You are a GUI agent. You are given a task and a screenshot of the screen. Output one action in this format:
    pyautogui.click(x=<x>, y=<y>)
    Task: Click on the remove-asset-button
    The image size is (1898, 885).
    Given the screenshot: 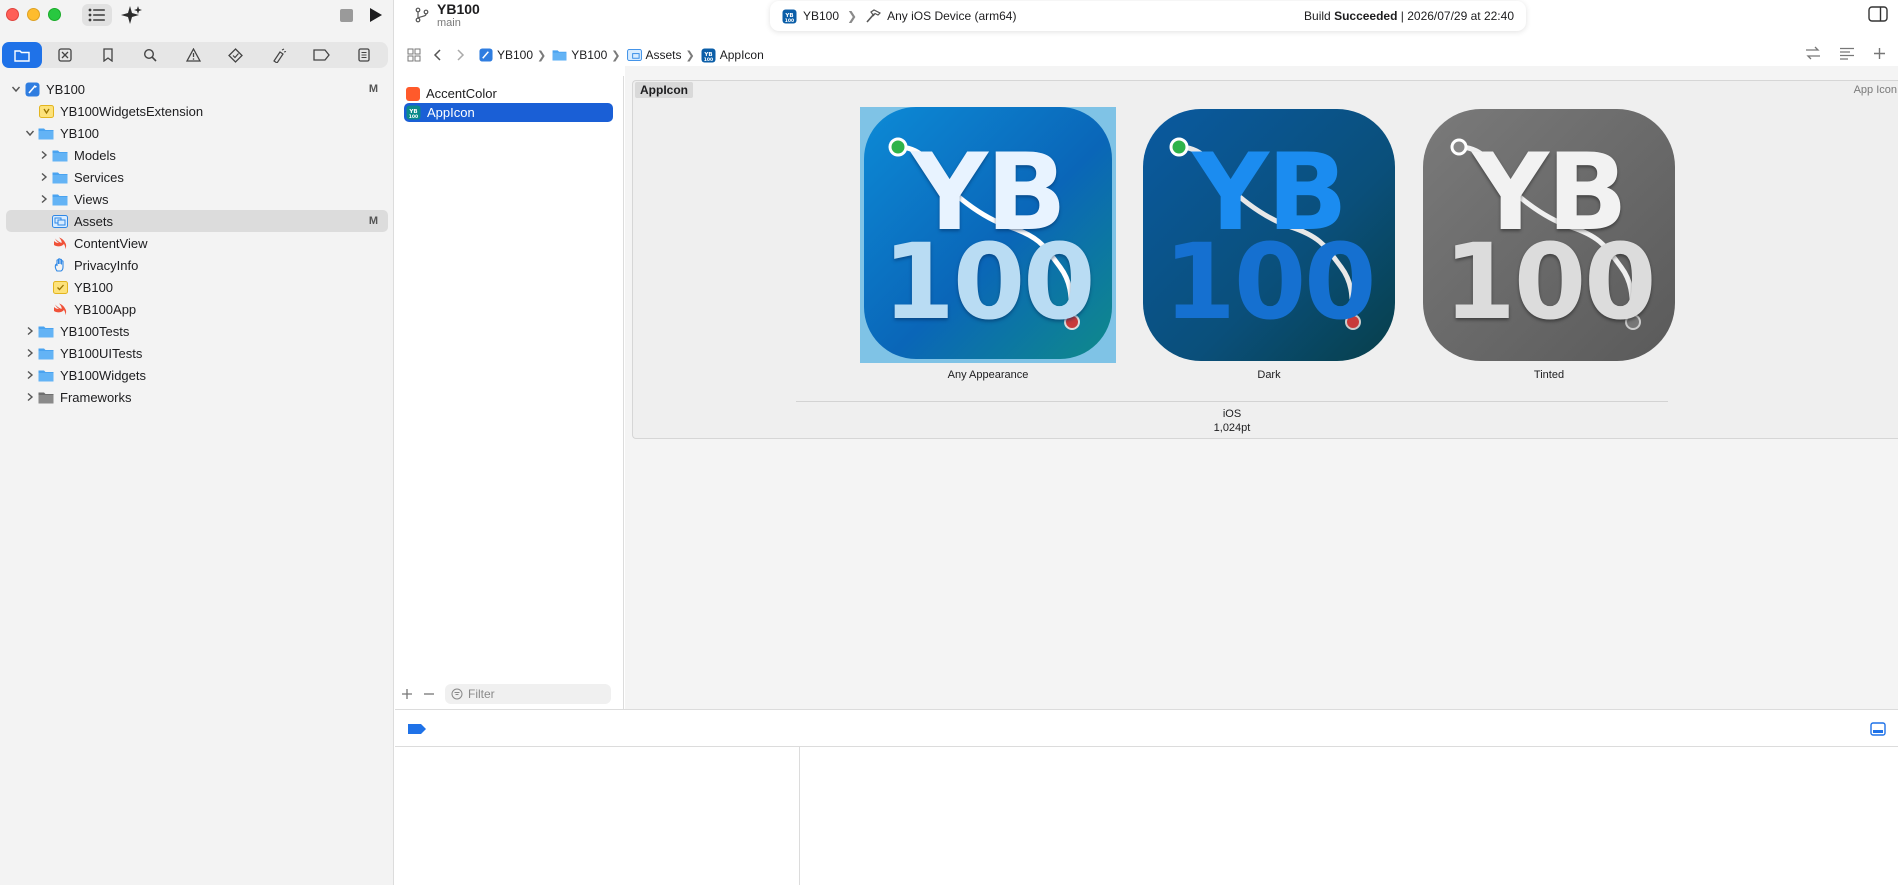 What is the action you would take?
    pyautogui.click(x=429, y=694)
    